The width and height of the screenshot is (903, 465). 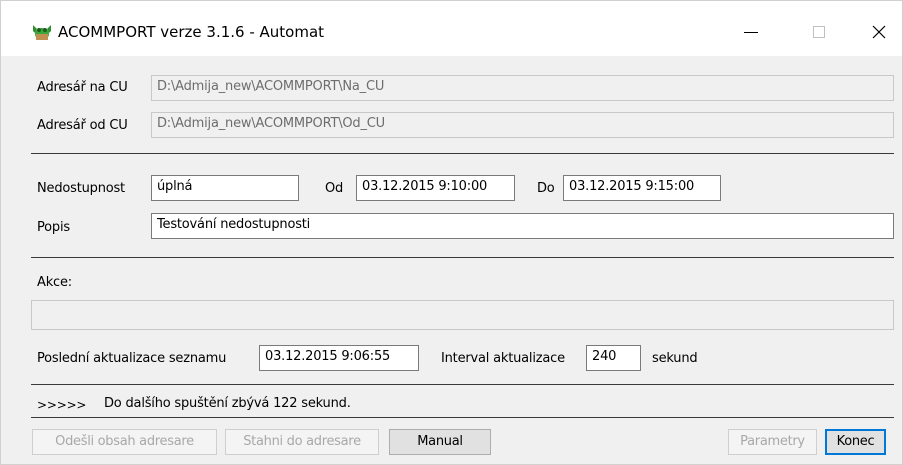 I want to click on maximize-button, so click(x=819, y=32).